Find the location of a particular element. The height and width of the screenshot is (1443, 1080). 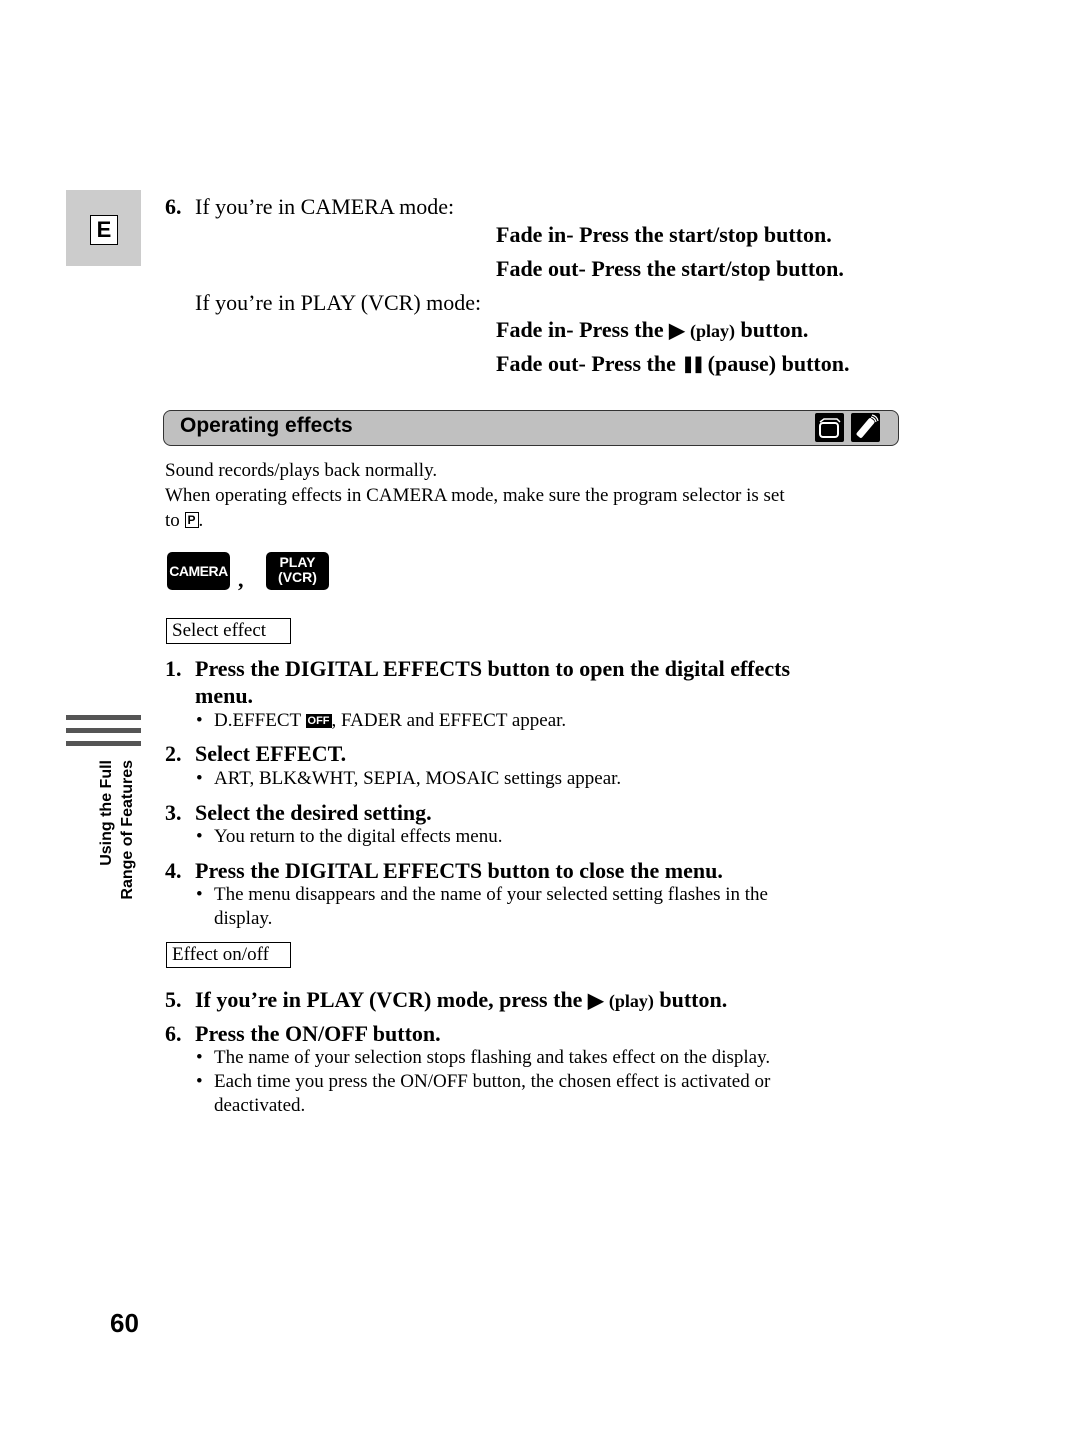

play-badge-line2: (VCR) is located at coordinates (297, 577).